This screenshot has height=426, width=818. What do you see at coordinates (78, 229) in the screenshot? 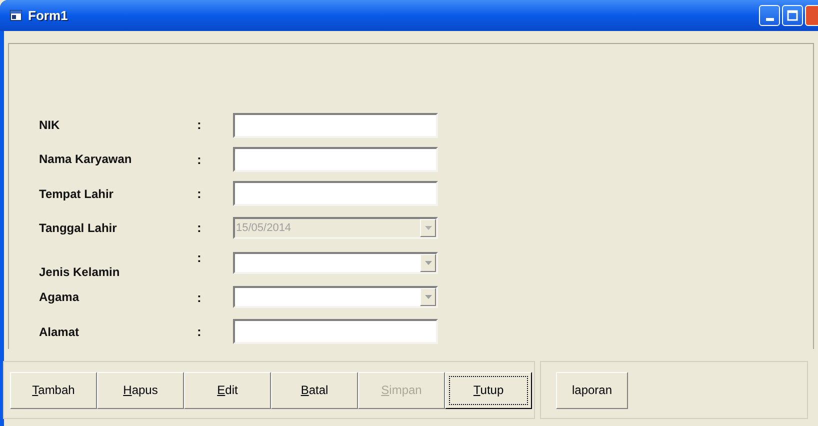
I see `field-label: Tanggal Lahir` at bounding box center [78, 229].